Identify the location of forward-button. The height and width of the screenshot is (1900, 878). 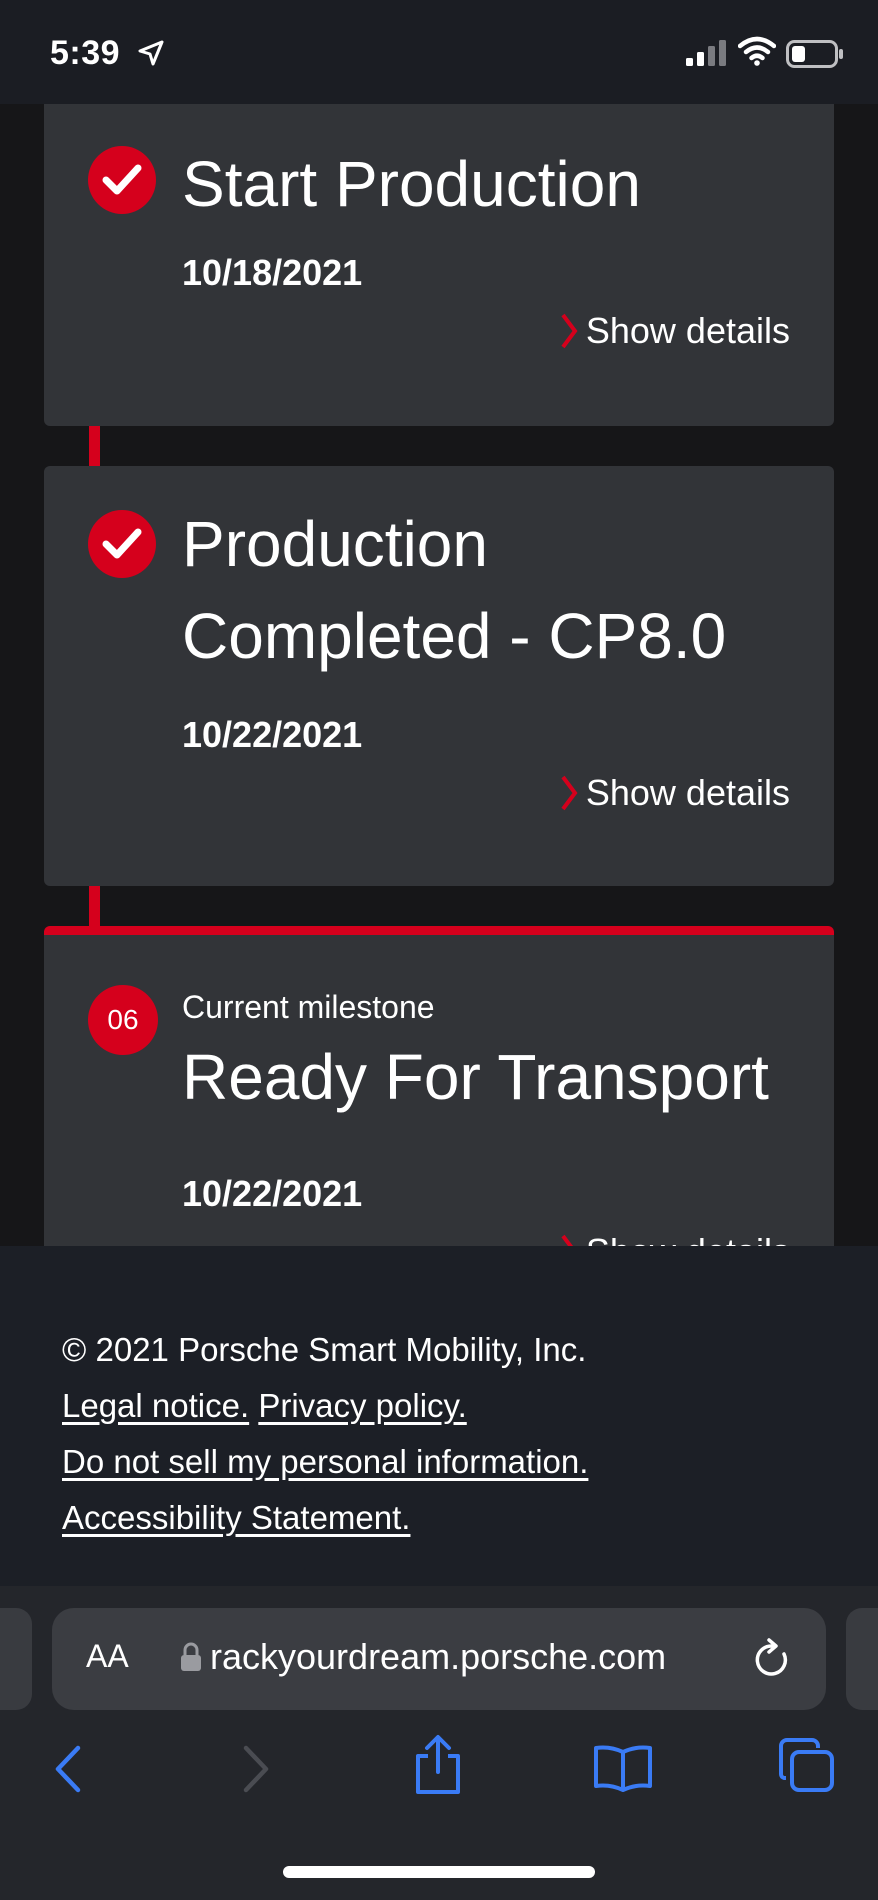
(256, 1769).